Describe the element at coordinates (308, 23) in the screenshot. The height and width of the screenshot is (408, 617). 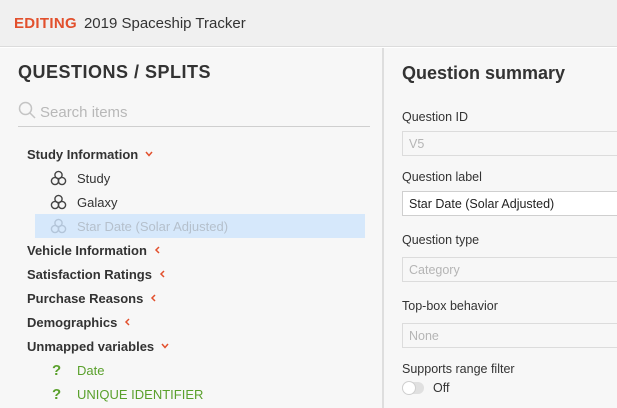
I see `top-bar: EDITING 2019 Spaceship Tracker` at that location.